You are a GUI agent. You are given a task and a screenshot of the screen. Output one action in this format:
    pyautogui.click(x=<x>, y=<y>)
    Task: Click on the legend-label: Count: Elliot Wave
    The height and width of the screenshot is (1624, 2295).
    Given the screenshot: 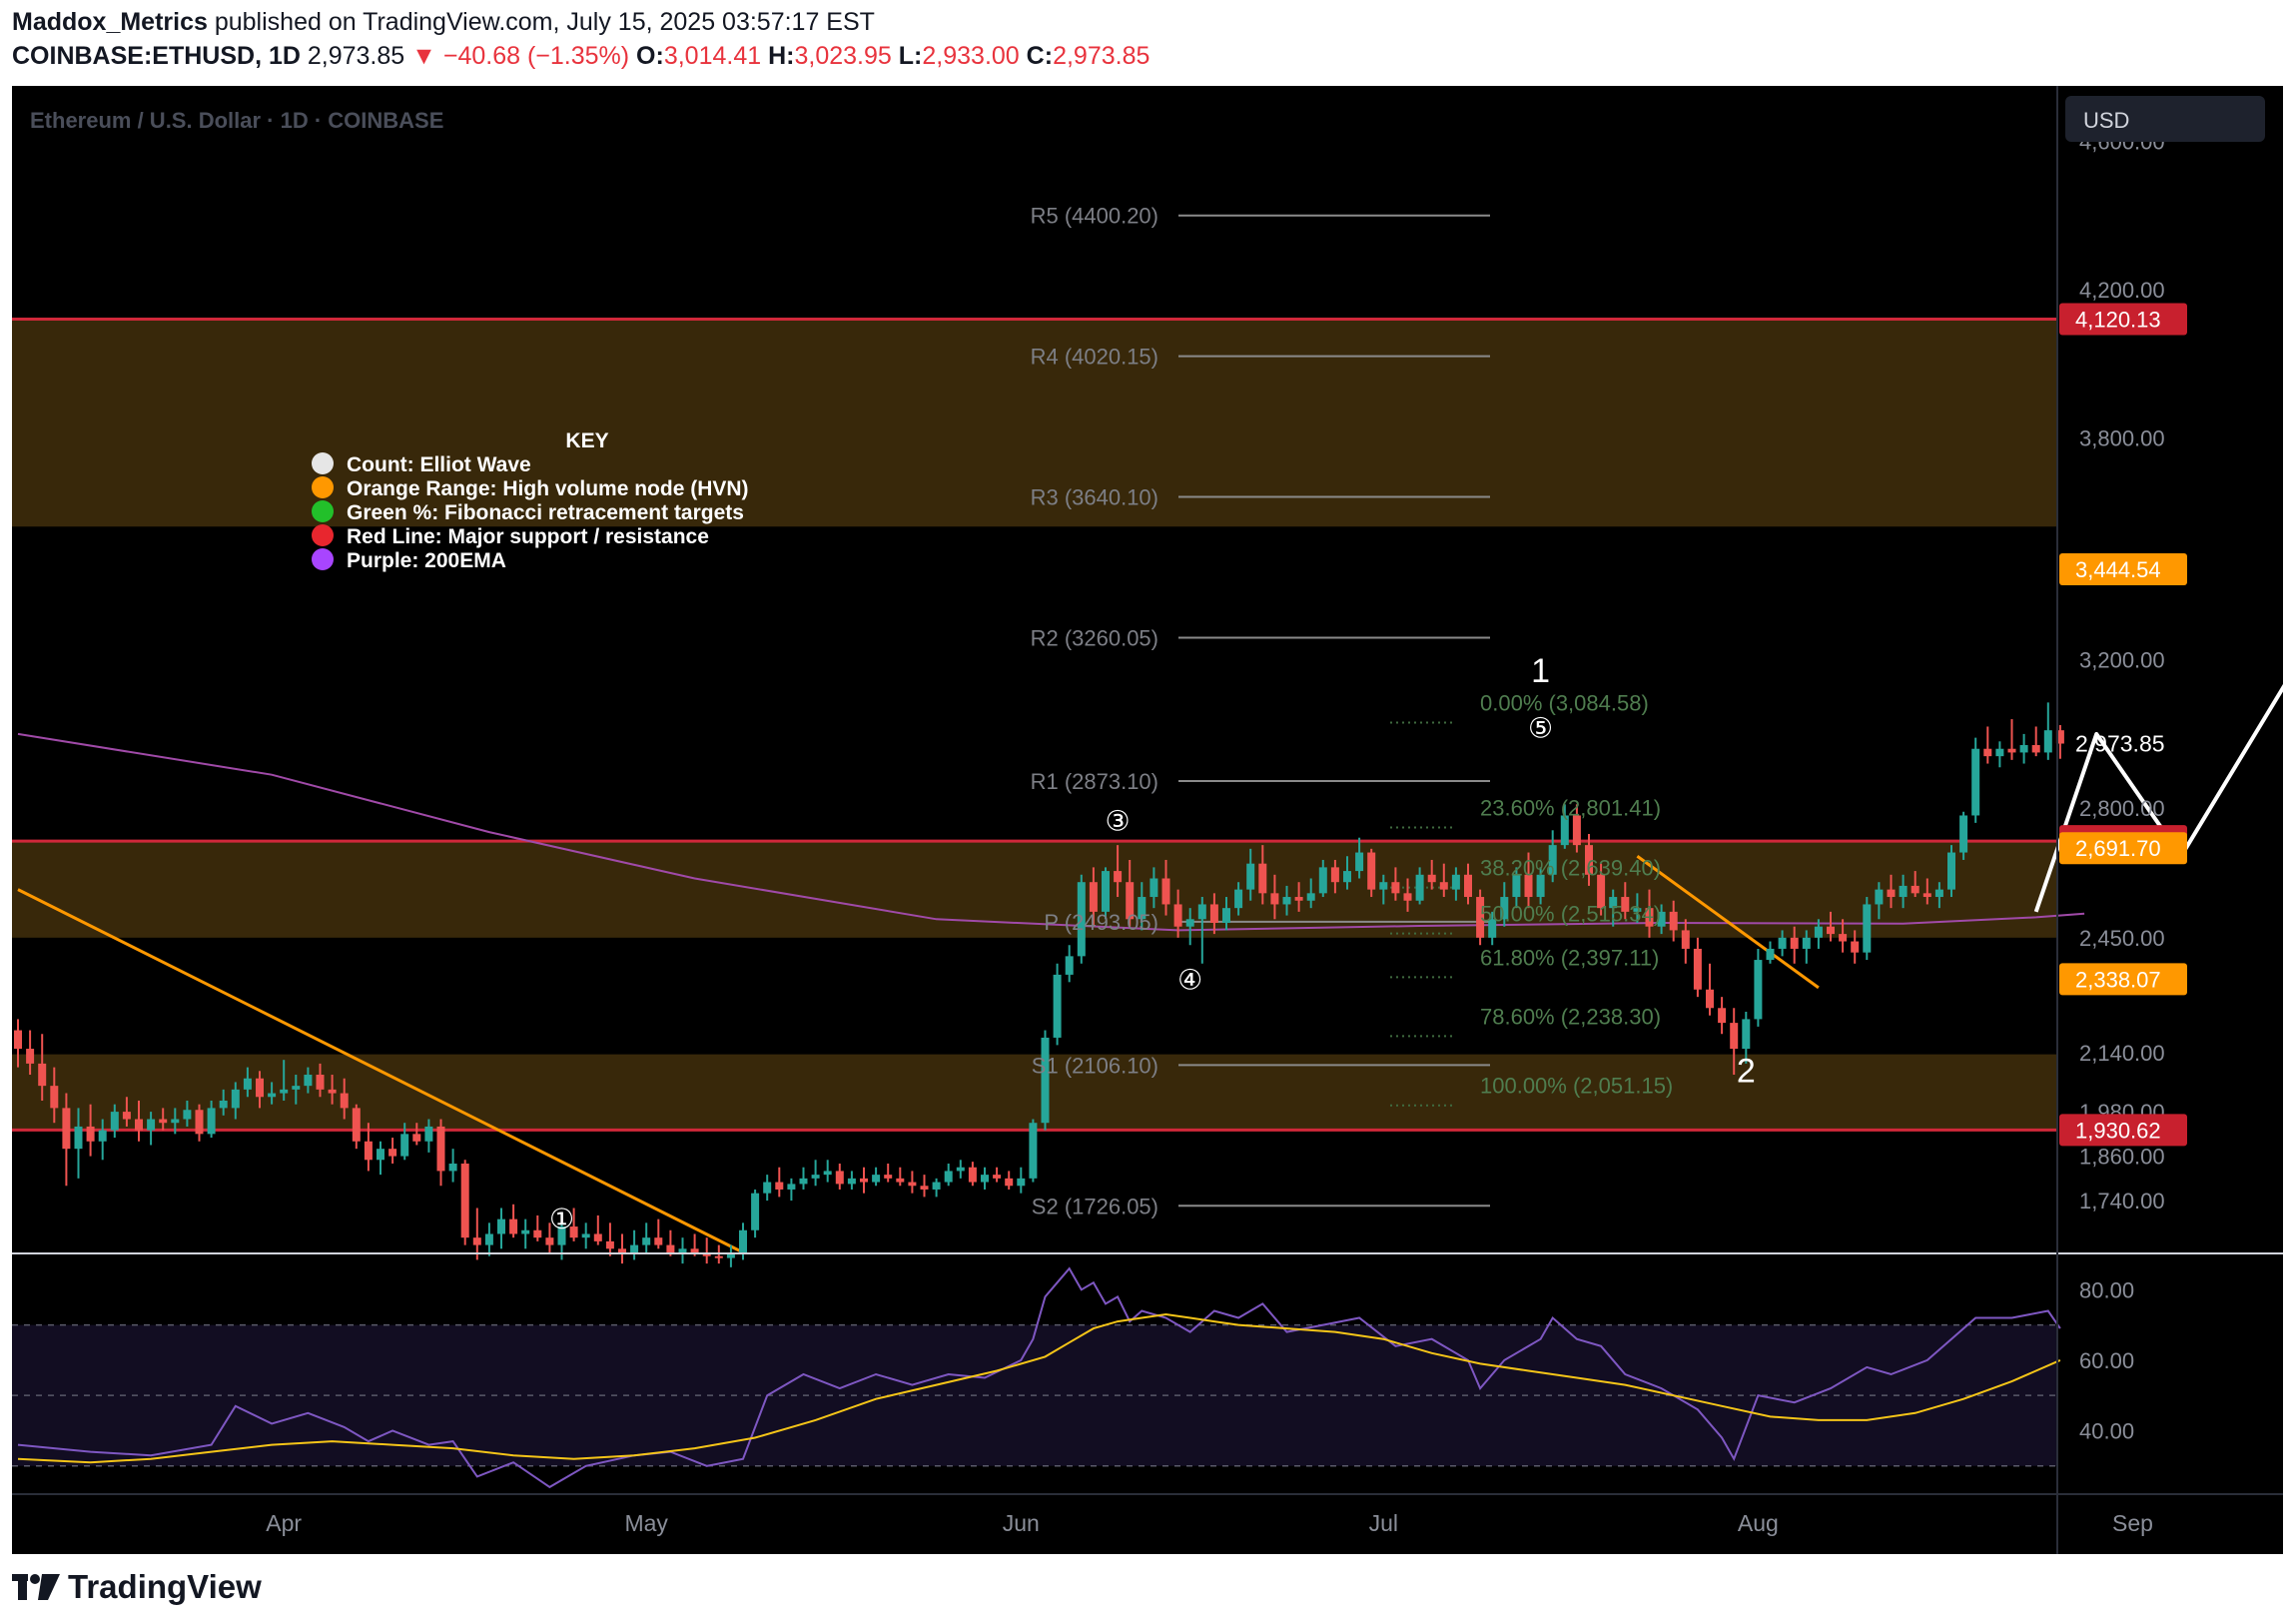 What is the action you would take?
    pyautogui.click(x=439, y=464)
    